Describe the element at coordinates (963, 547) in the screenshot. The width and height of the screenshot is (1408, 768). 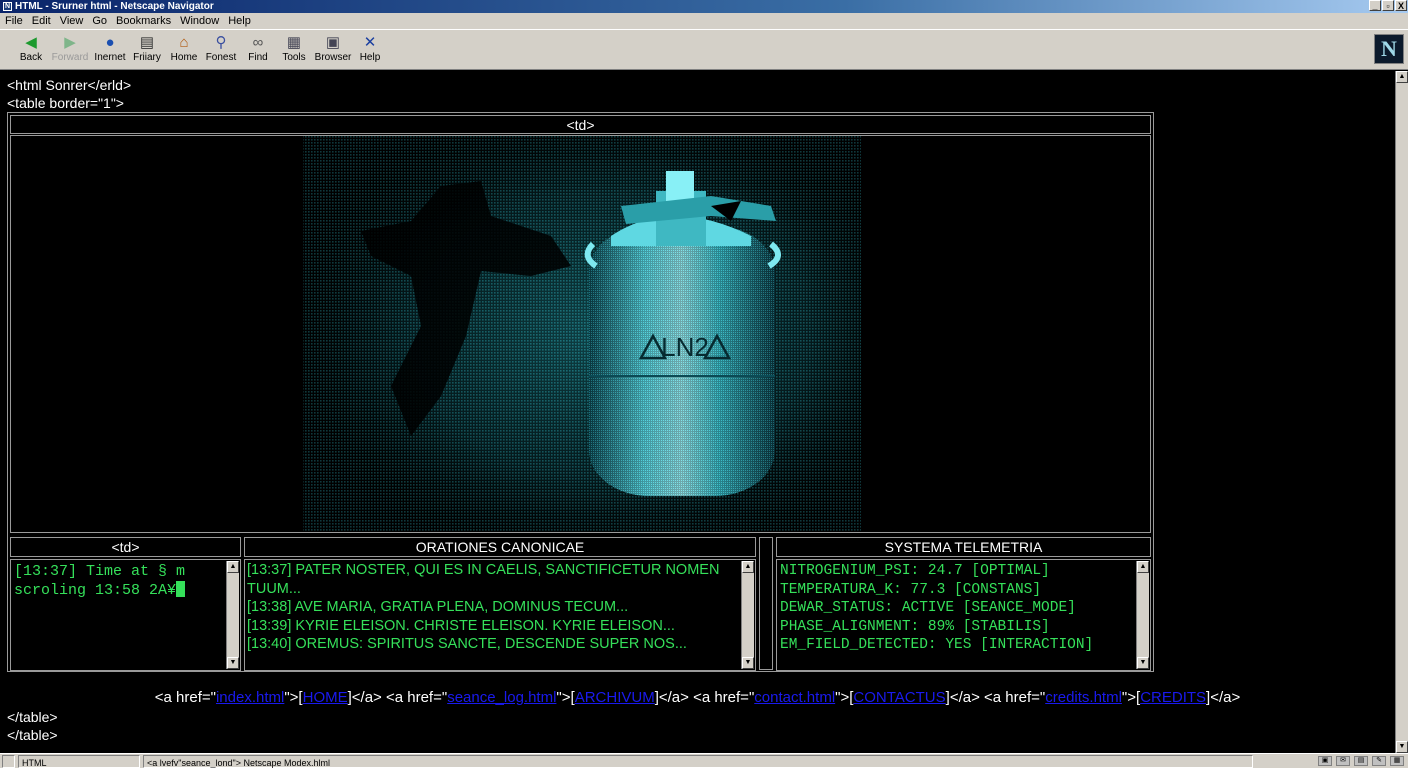
I see `telemetry-panel-header: SYSTEMA TELEMETRIA` at that location.